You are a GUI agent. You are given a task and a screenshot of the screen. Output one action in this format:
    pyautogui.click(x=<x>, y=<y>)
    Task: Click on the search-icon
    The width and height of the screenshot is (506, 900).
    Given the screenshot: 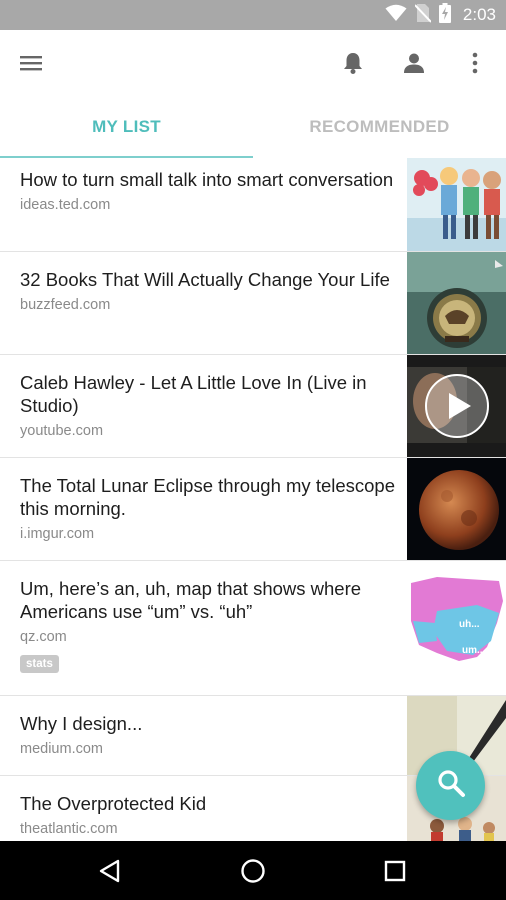 What is the action you would take?
    pyautogui.click(x=451, y=785)
    